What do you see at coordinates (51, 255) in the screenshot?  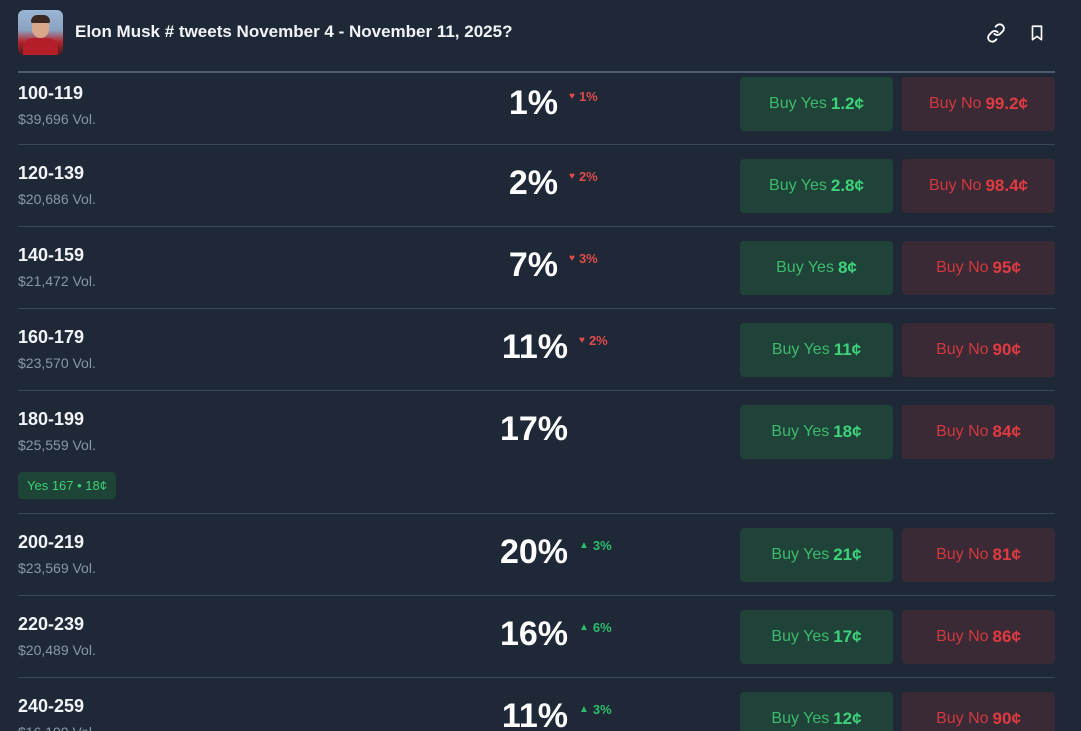 I see `outcome-range: 140-159` at bounding box center [51, 255].